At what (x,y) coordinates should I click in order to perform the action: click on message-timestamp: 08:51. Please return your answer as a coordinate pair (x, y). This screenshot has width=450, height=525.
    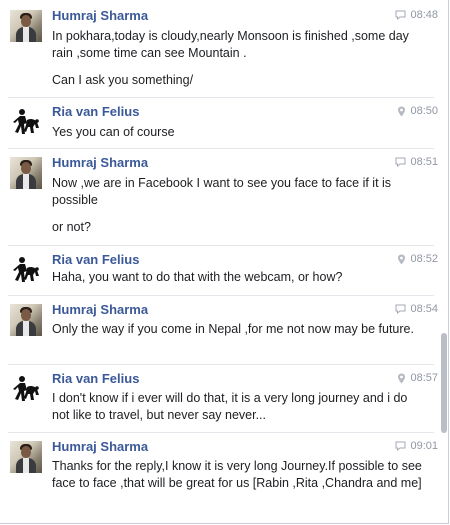
    Looking at the image, I should click on (416, 162).